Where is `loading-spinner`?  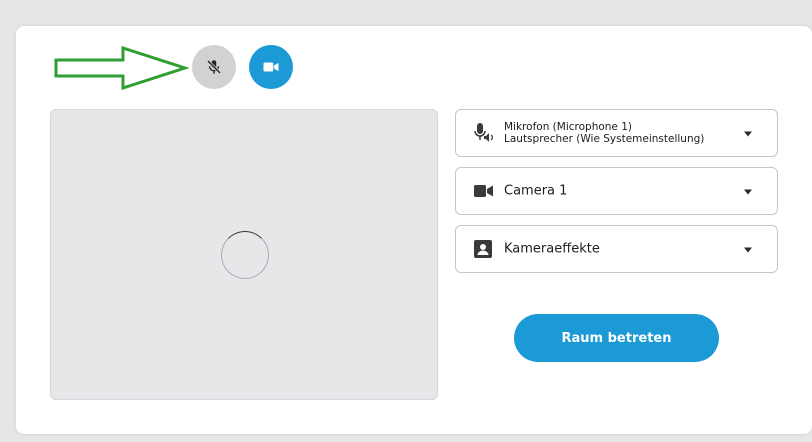
loading-spinner is located at coordinates (245, 255).